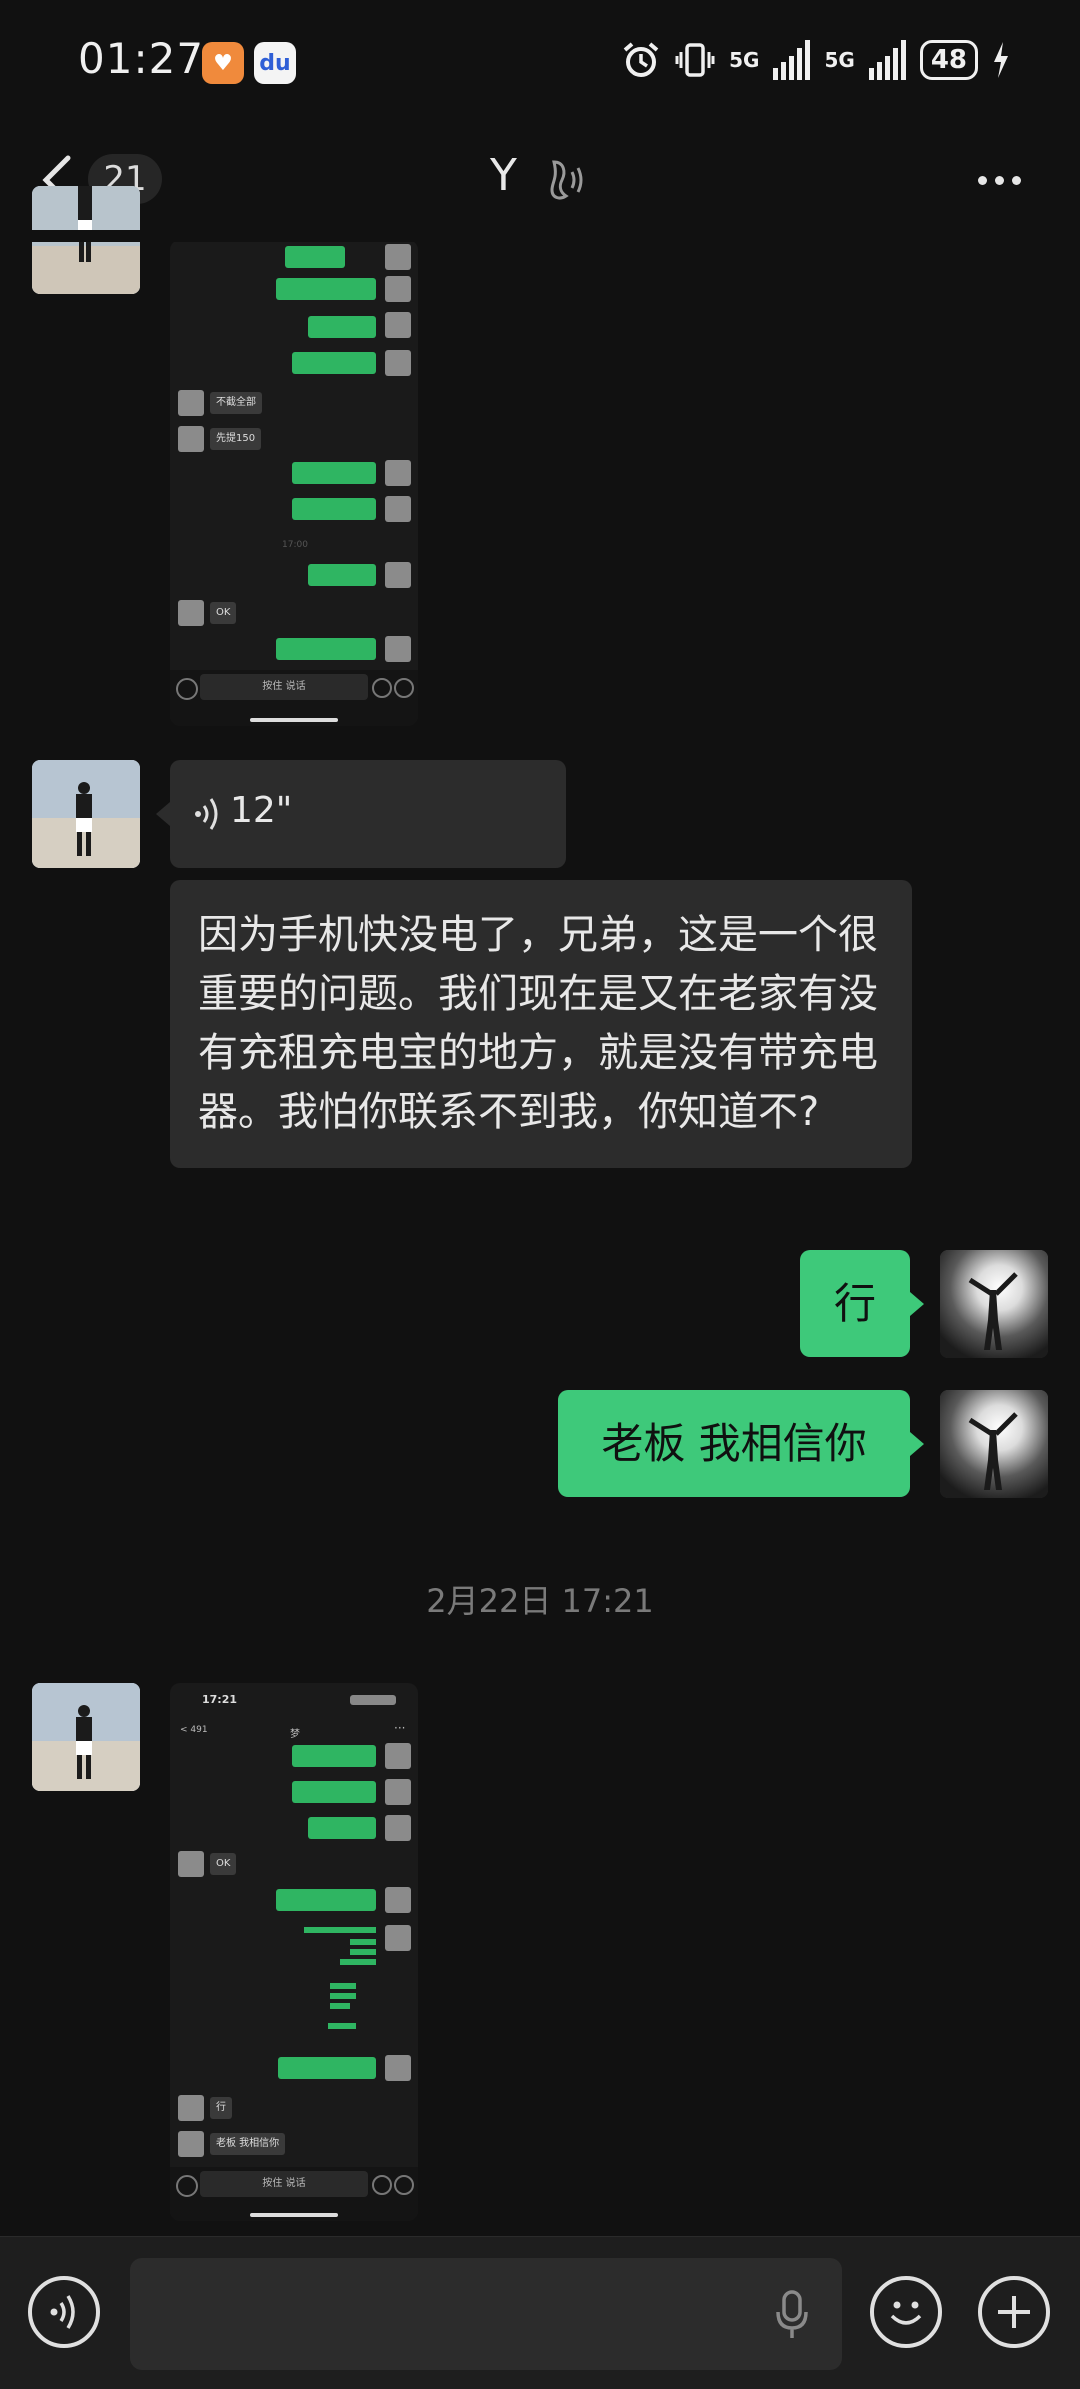 The image size is (1080, 2389). I want to click on voice-icon, so click(64, 2312).